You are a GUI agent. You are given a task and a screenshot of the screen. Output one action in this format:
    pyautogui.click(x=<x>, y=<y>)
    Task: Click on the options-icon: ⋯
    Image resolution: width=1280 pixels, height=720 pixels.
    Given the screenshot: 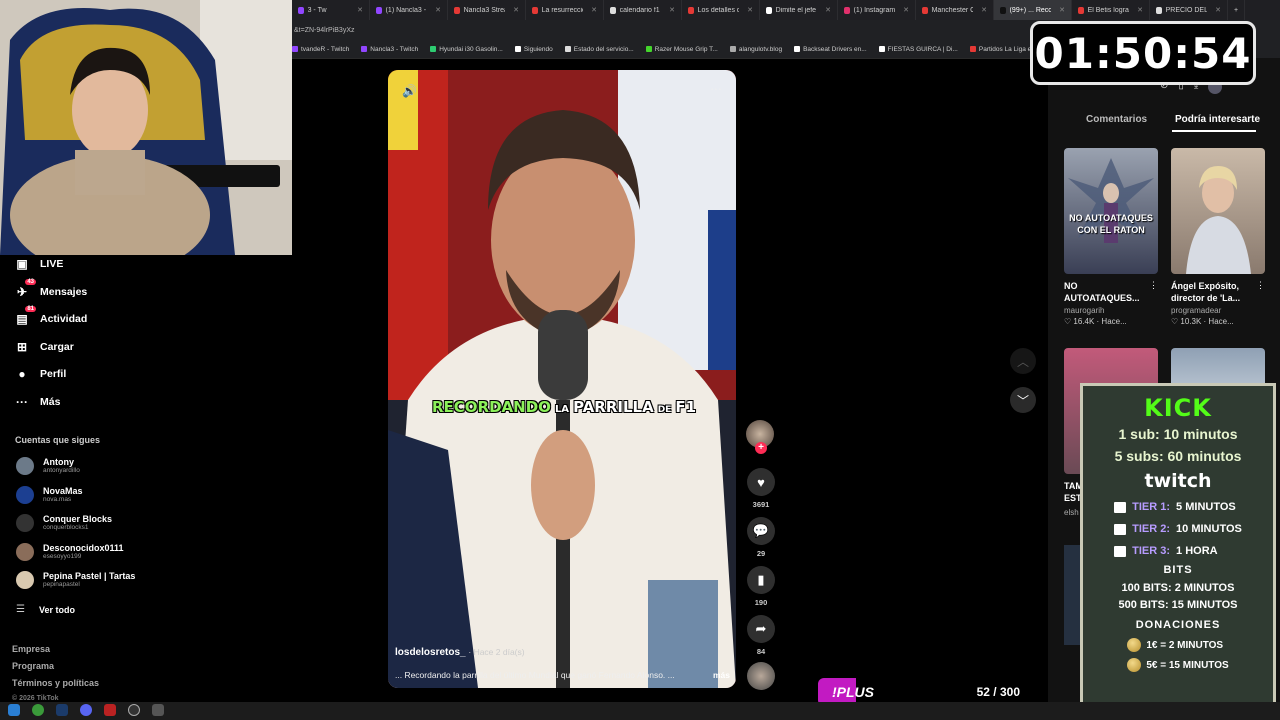 What is the action you would take?
    pyautogui.click(x=716, y=89)
    